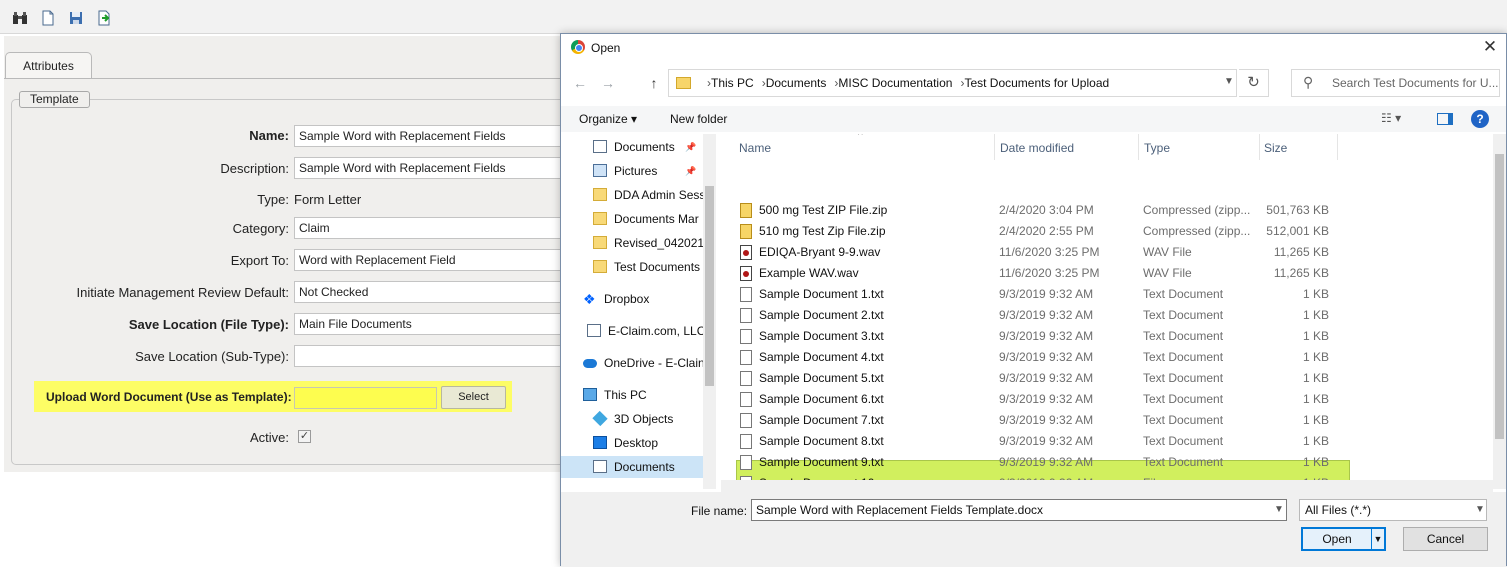 This screenshot has height=567, width=1507. Describe the element at coordinates (429, 324) in the screenshot. I see `save-location-file-type-select: Main File Documents` at that location.